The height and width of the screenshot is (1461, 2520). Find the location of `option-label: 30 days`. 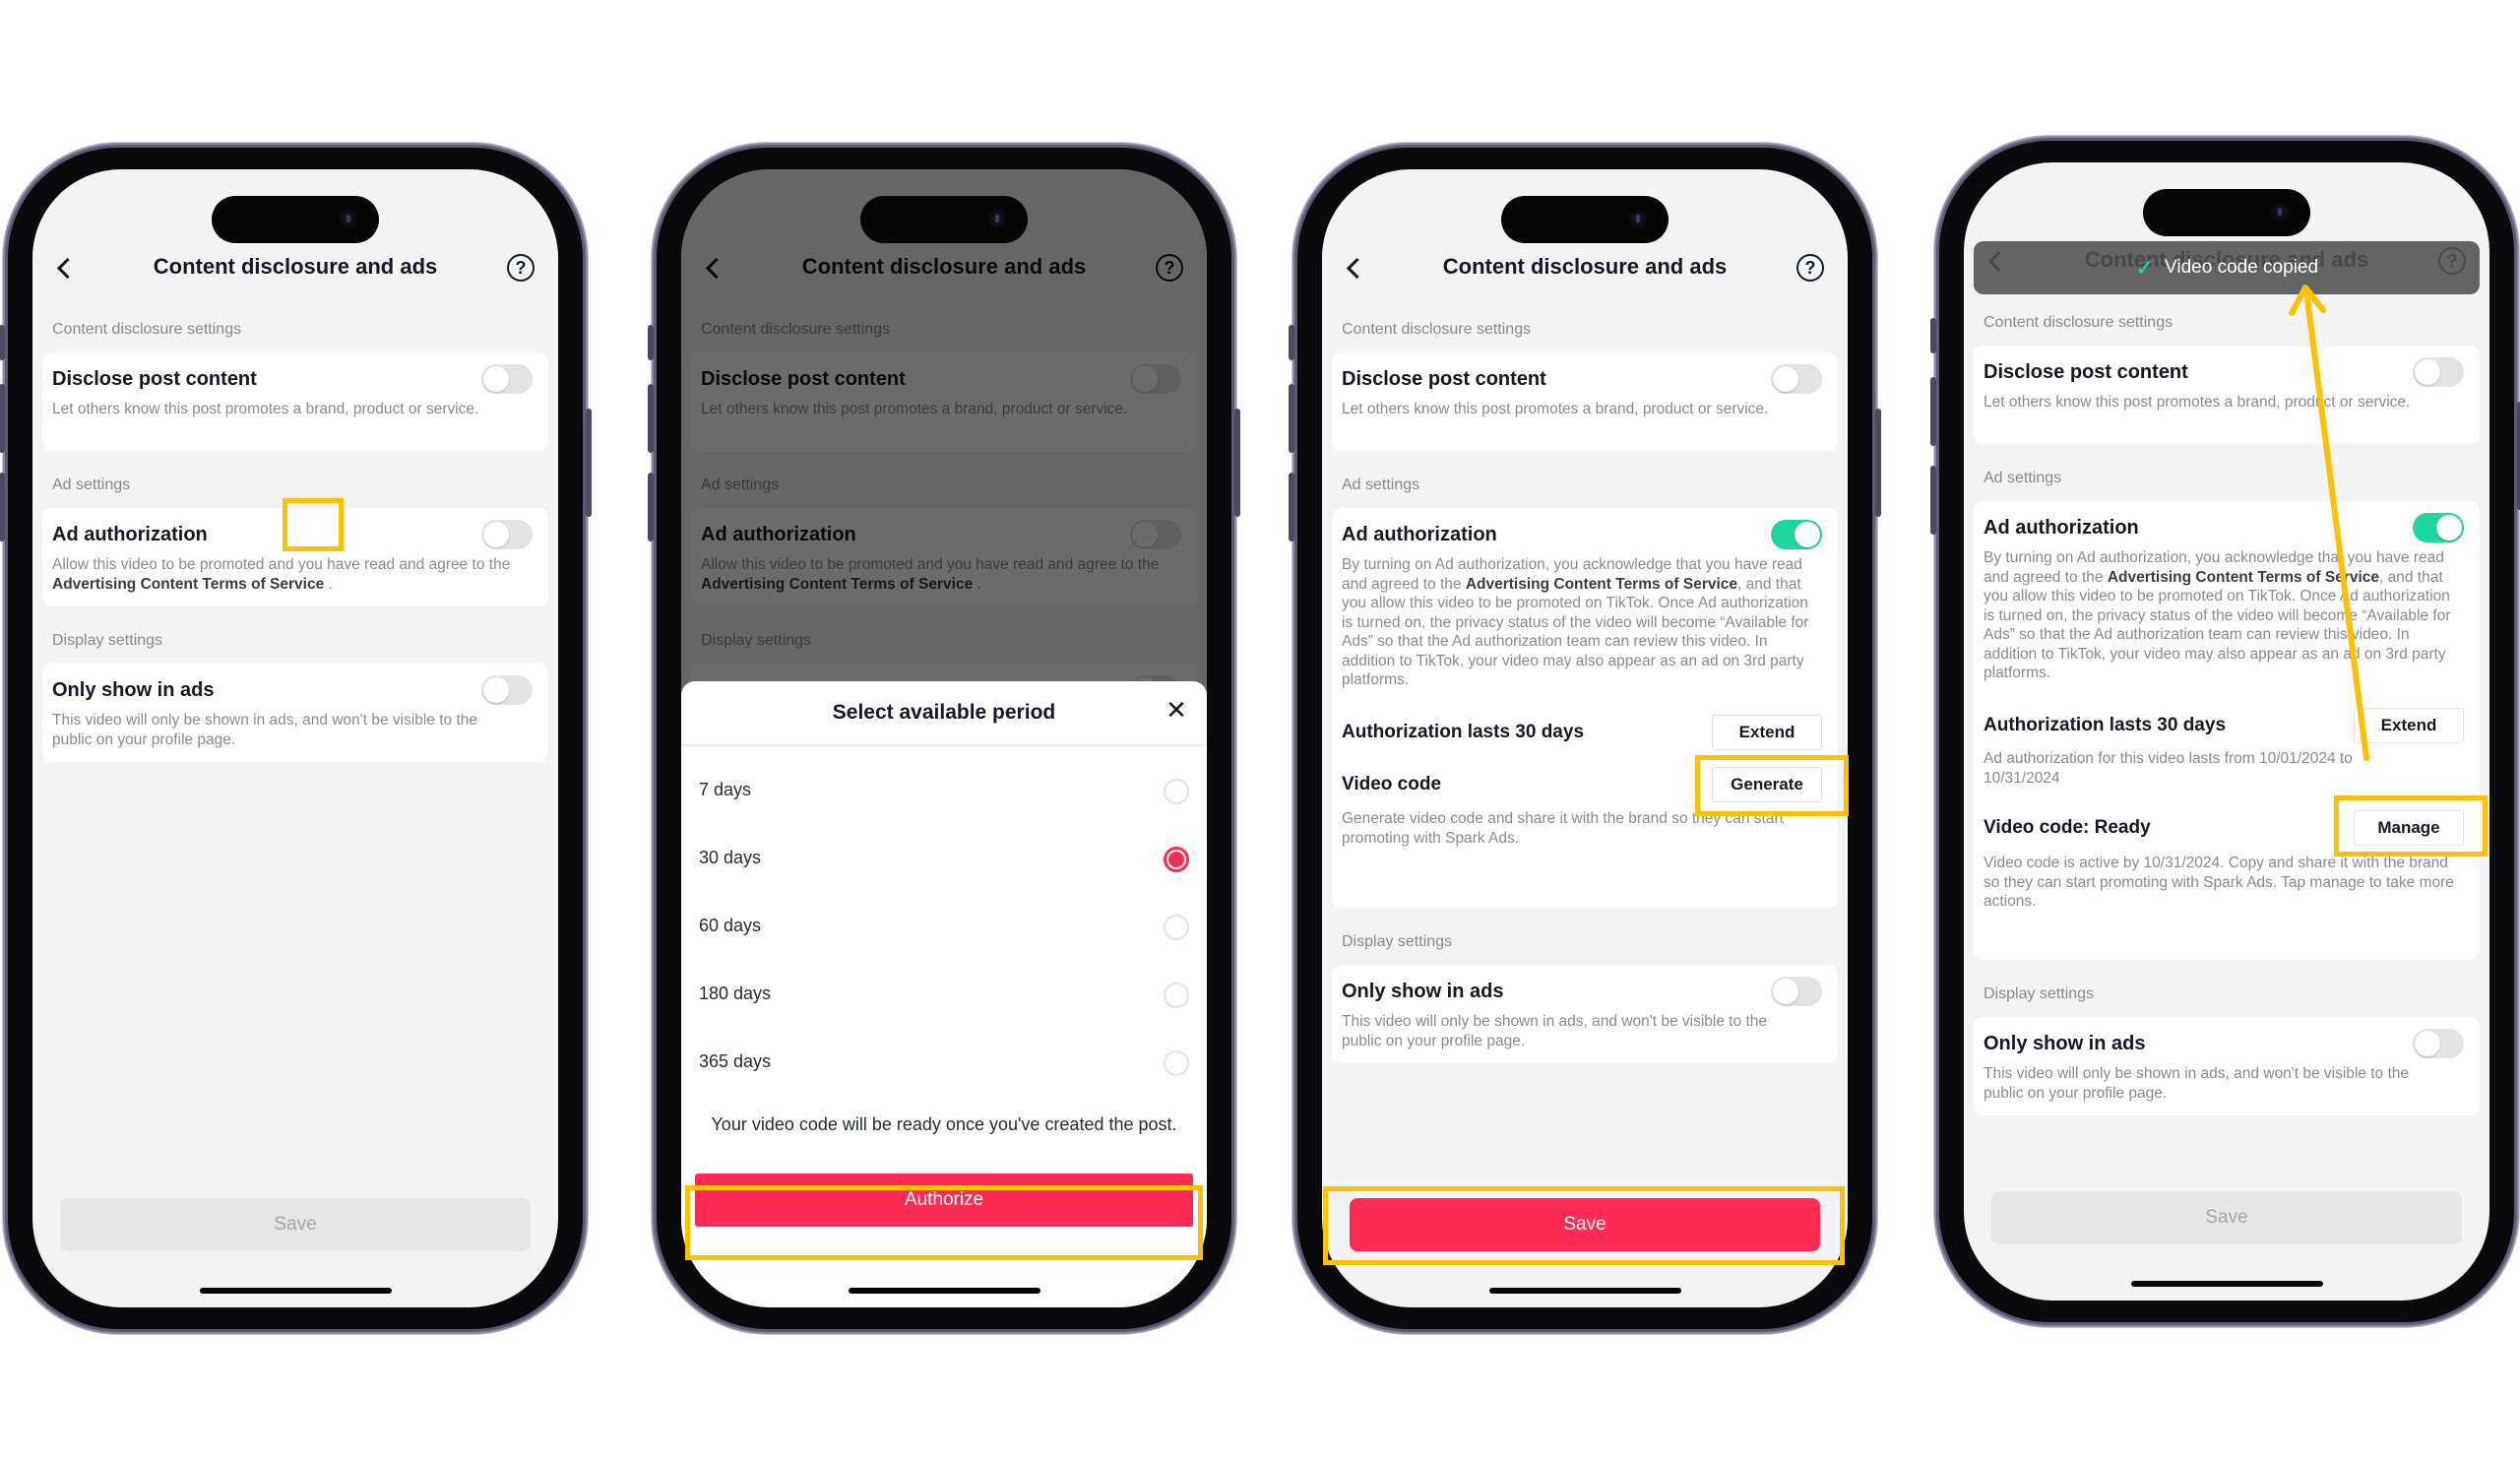

option-label: 30 days is located at coordinates (730, 857).